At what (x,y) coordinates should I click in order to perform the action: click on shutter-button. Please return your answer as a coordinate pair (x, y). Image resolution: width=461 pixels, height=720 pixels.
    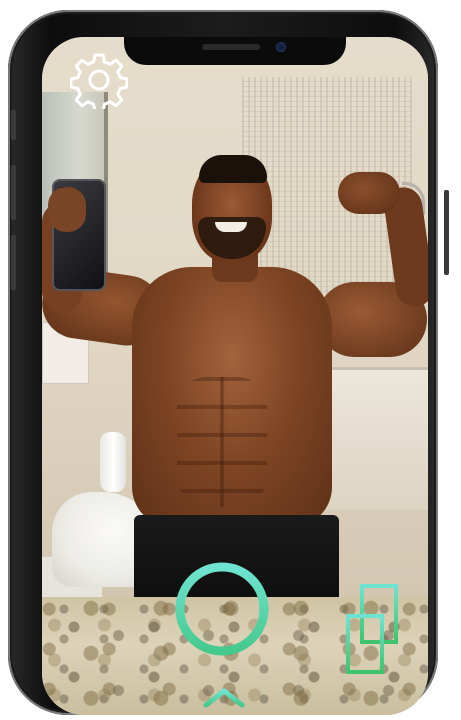
    Looking at the image, I should click on (222, 609).